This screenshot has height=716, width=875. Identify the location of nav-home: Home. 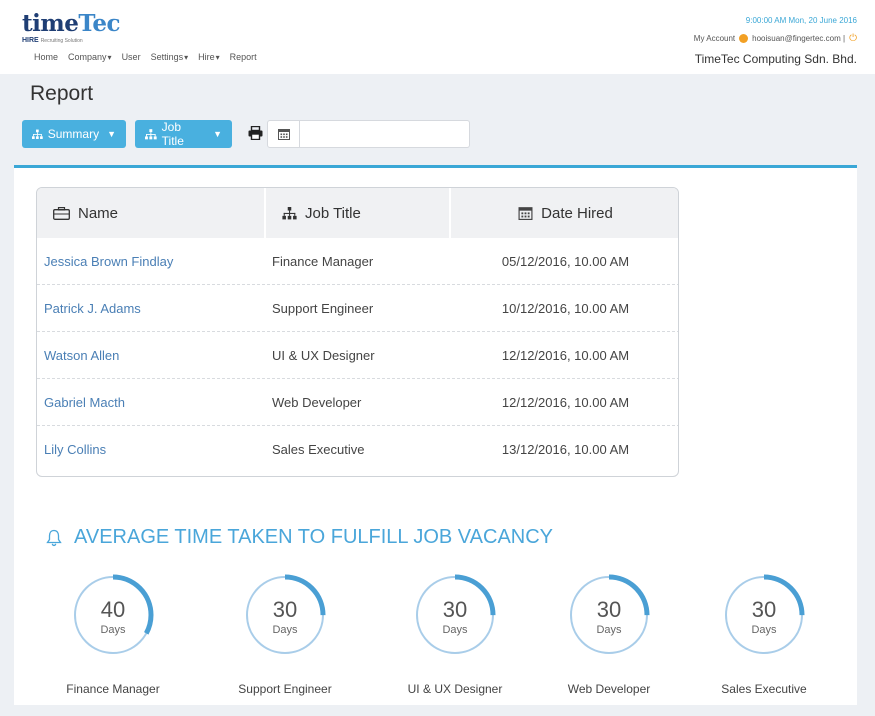
(46, 57).